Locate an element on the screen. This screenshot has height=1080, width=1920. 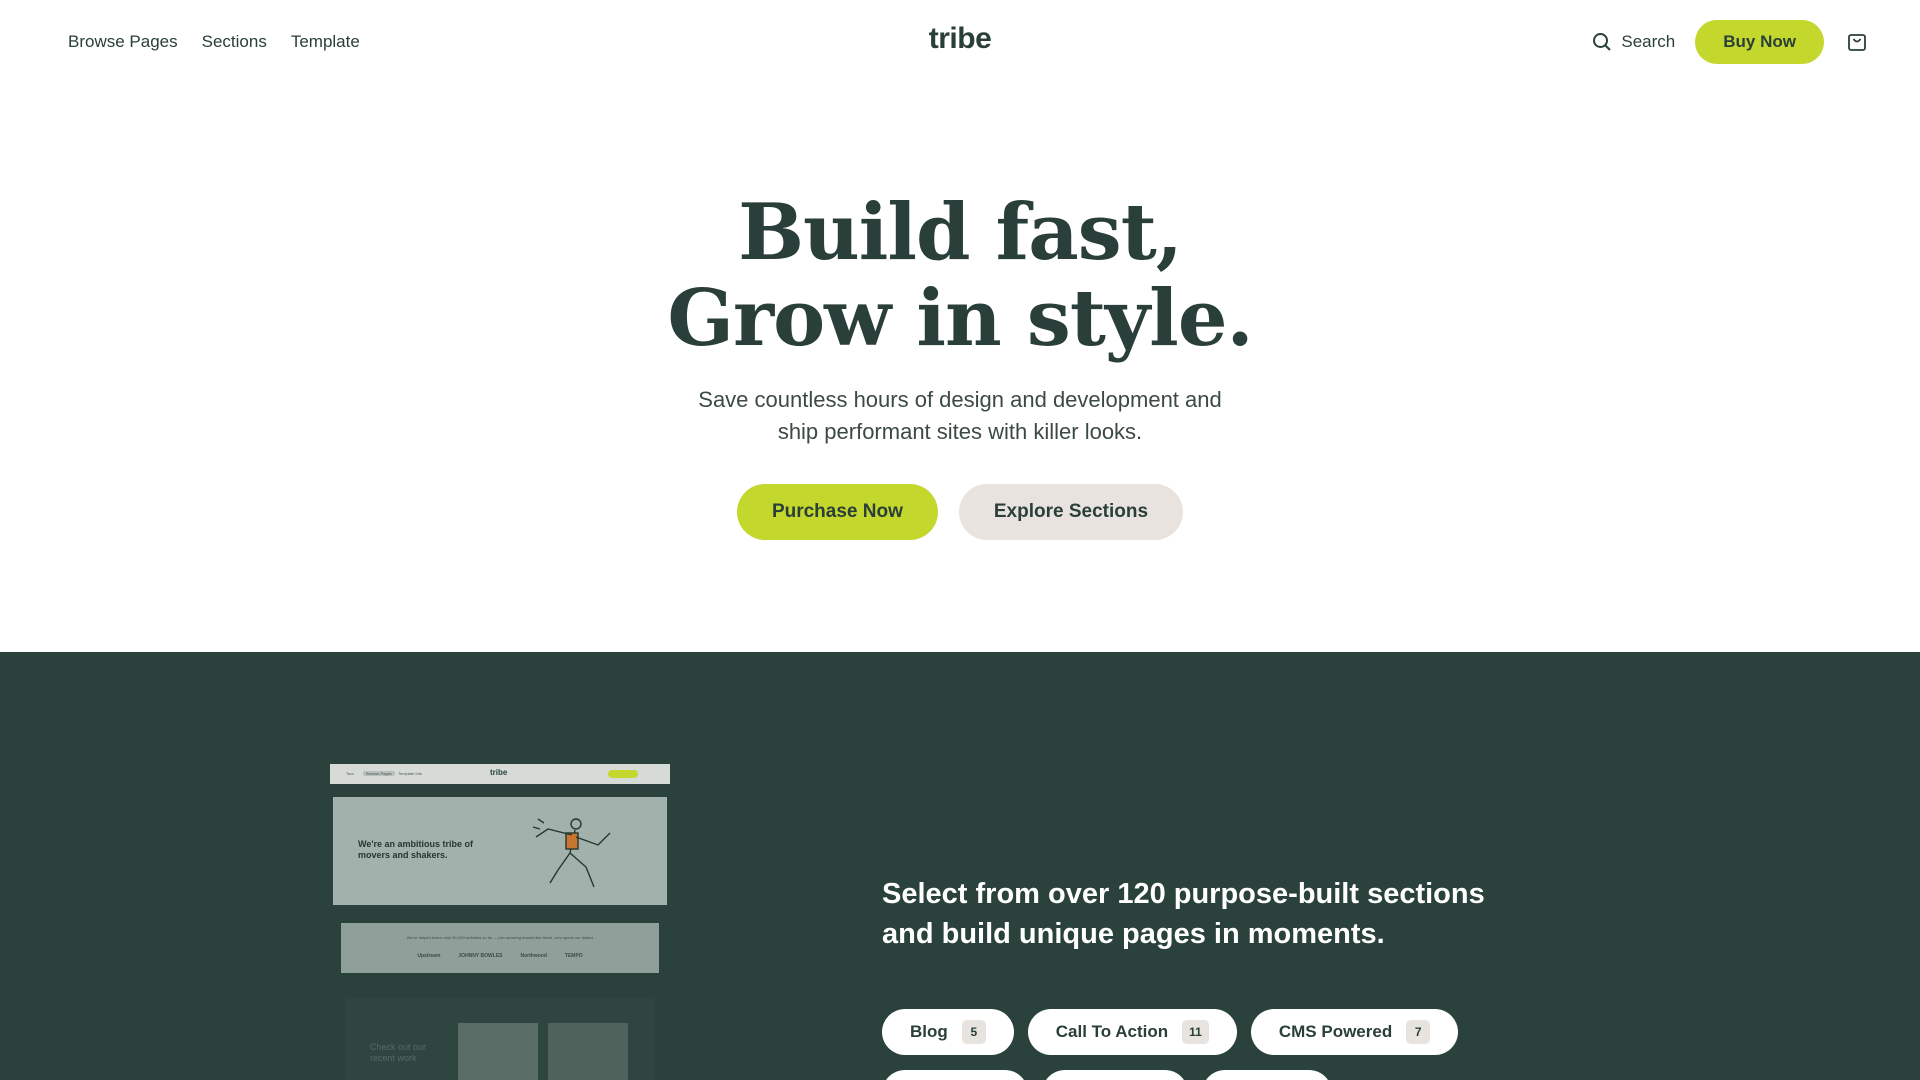
hero-buttons: Purchase Now Explore Sections is located at coordinates (960, 512).